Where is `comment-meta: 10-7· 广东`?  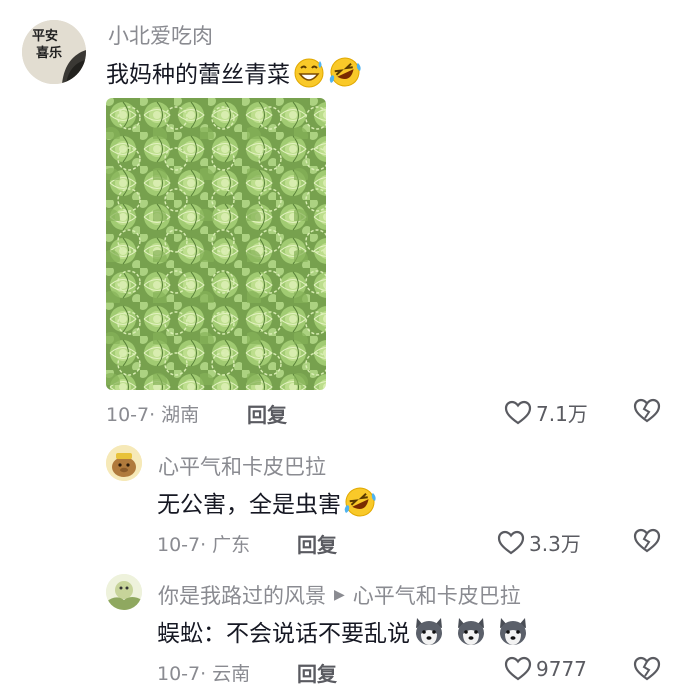
comment-meta: 10-7· 广东 is located at coordinates (203, 543).